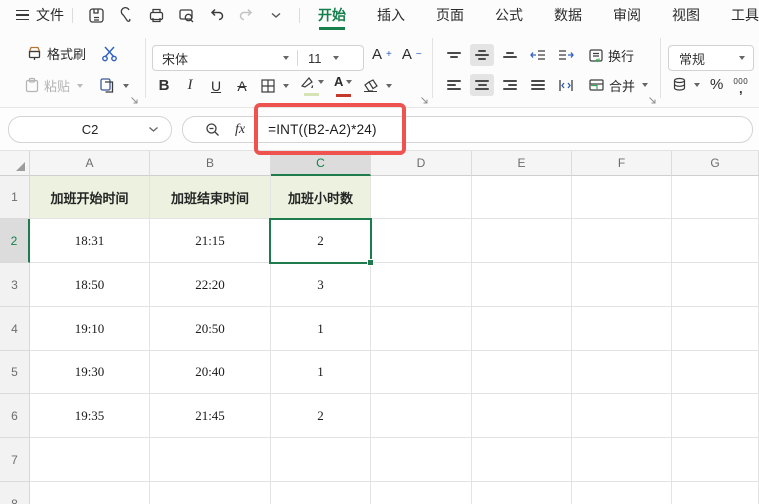 The image size is (759, 504). I want to click on paste-dropdown-caret, so click(80, 85).